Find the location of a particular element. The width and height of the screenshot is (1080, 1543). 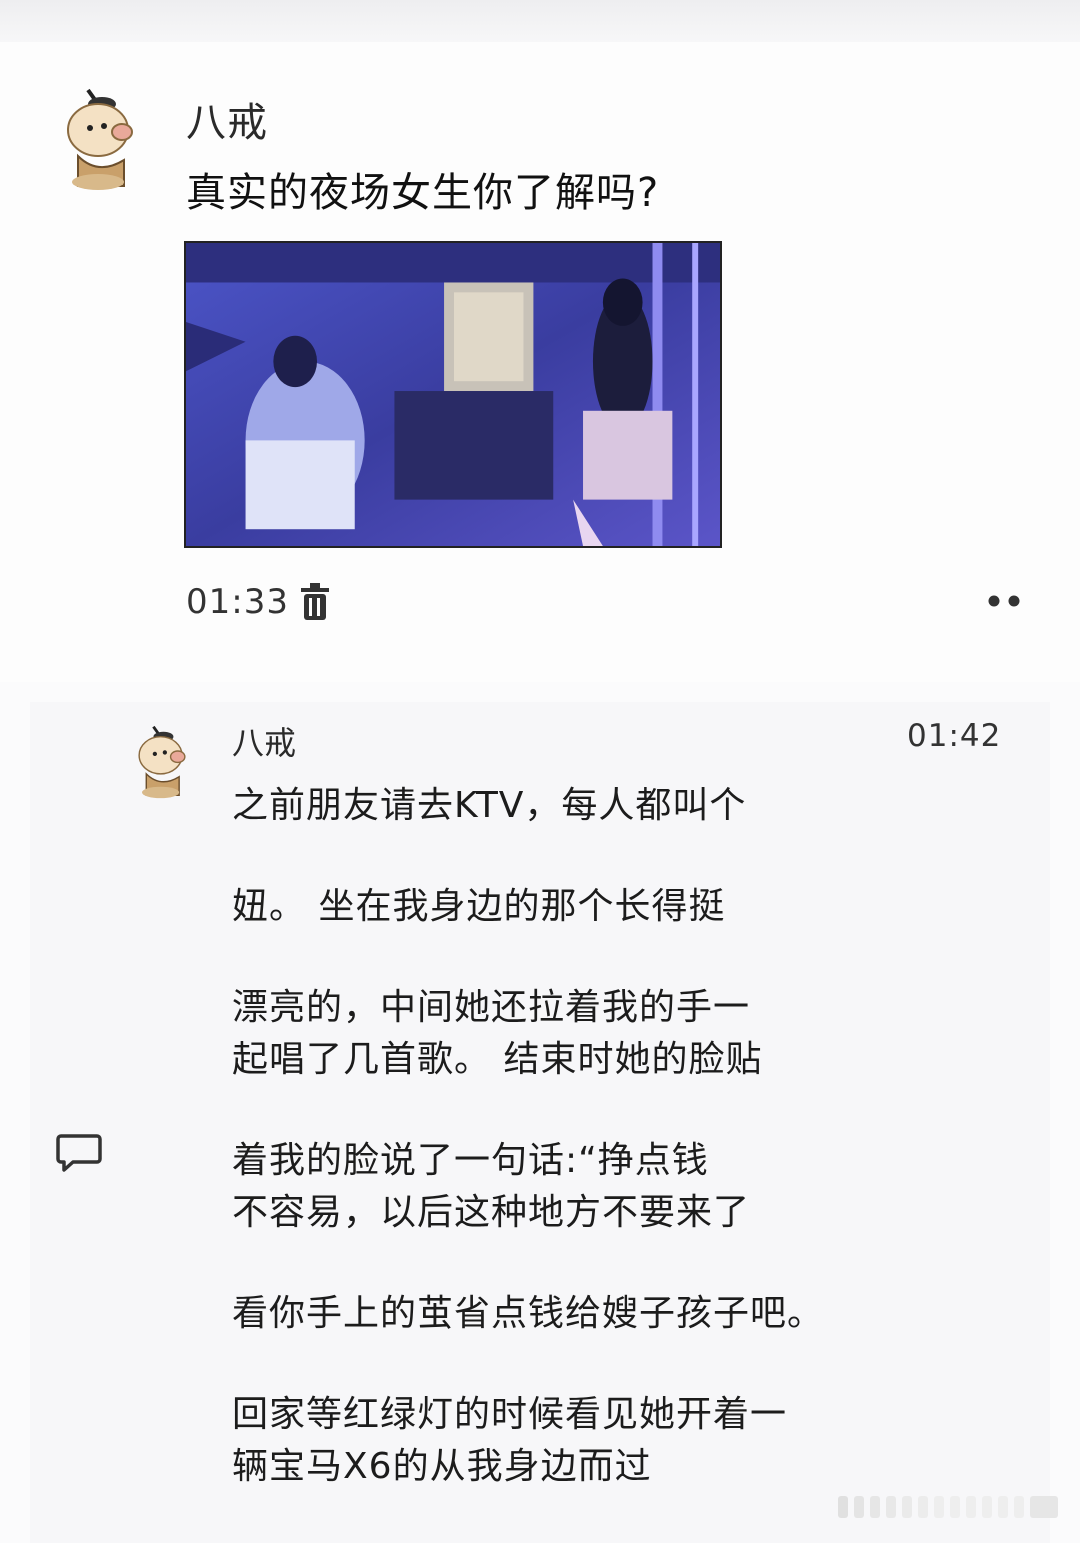

post-author: 八戒 is located at coordinates (227, 119).